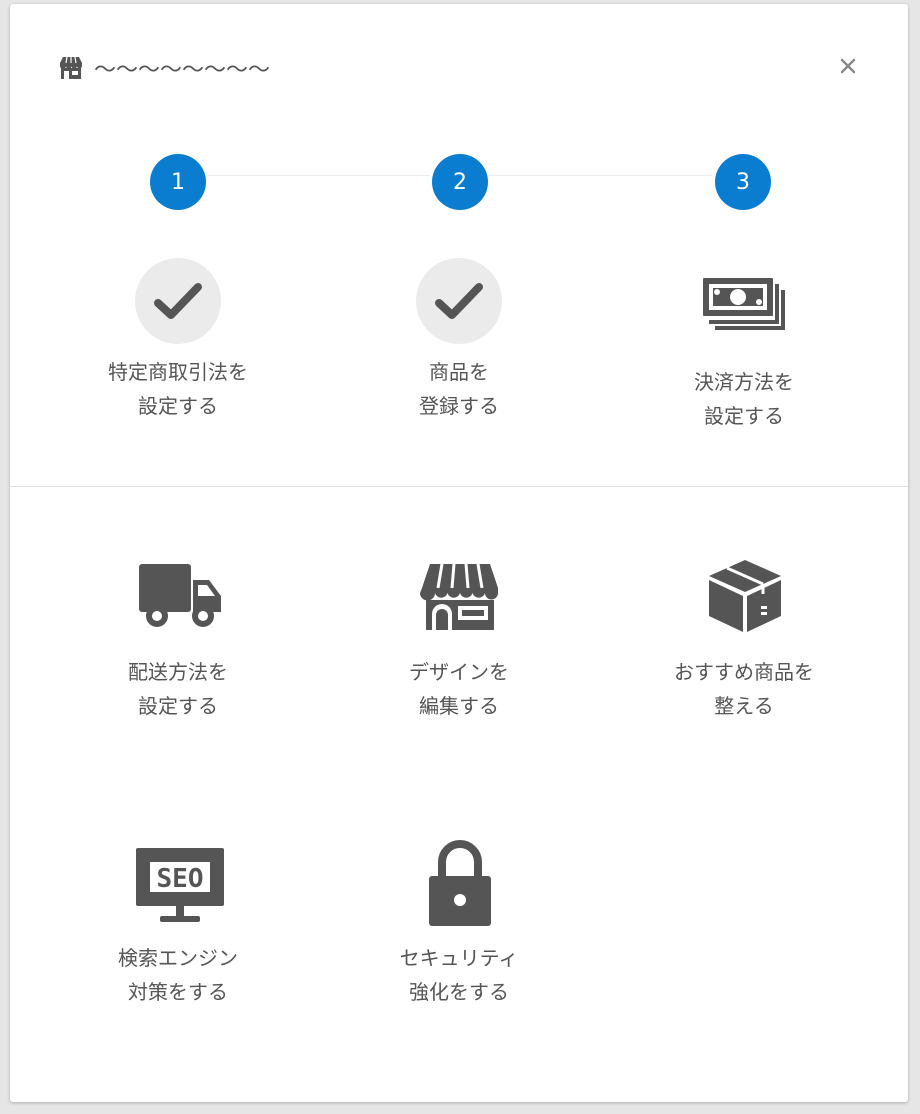 The height and width of the screenshot is (1114, 920). What do you see at coordinates (459, 958) in the screenshot?
I see `security-label-line1: セキュリティ` at bounding box center [459, 958].